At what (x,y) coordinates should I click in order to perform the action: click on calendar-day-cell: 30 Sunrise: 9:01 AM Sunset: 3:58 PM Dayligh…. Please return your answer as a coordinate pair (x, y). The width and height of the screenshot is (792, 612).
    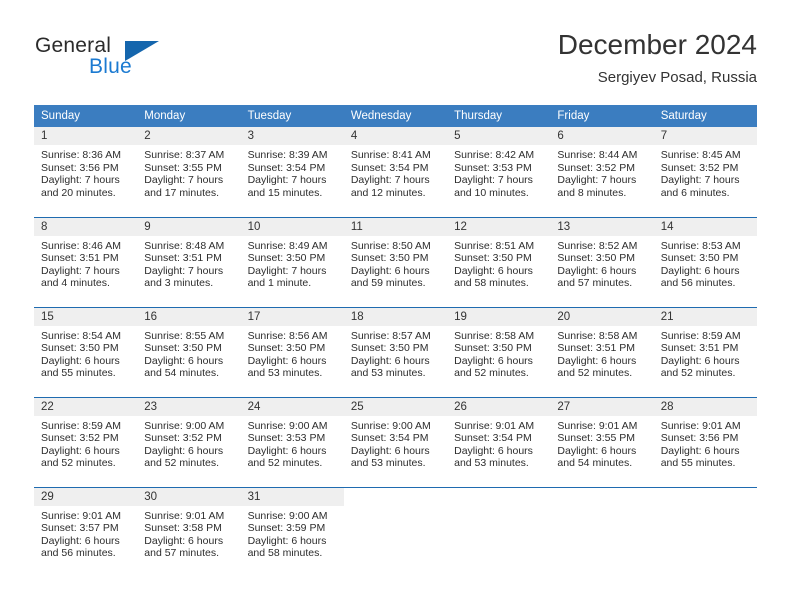
    Looking at the image, I should click on (189, 531).